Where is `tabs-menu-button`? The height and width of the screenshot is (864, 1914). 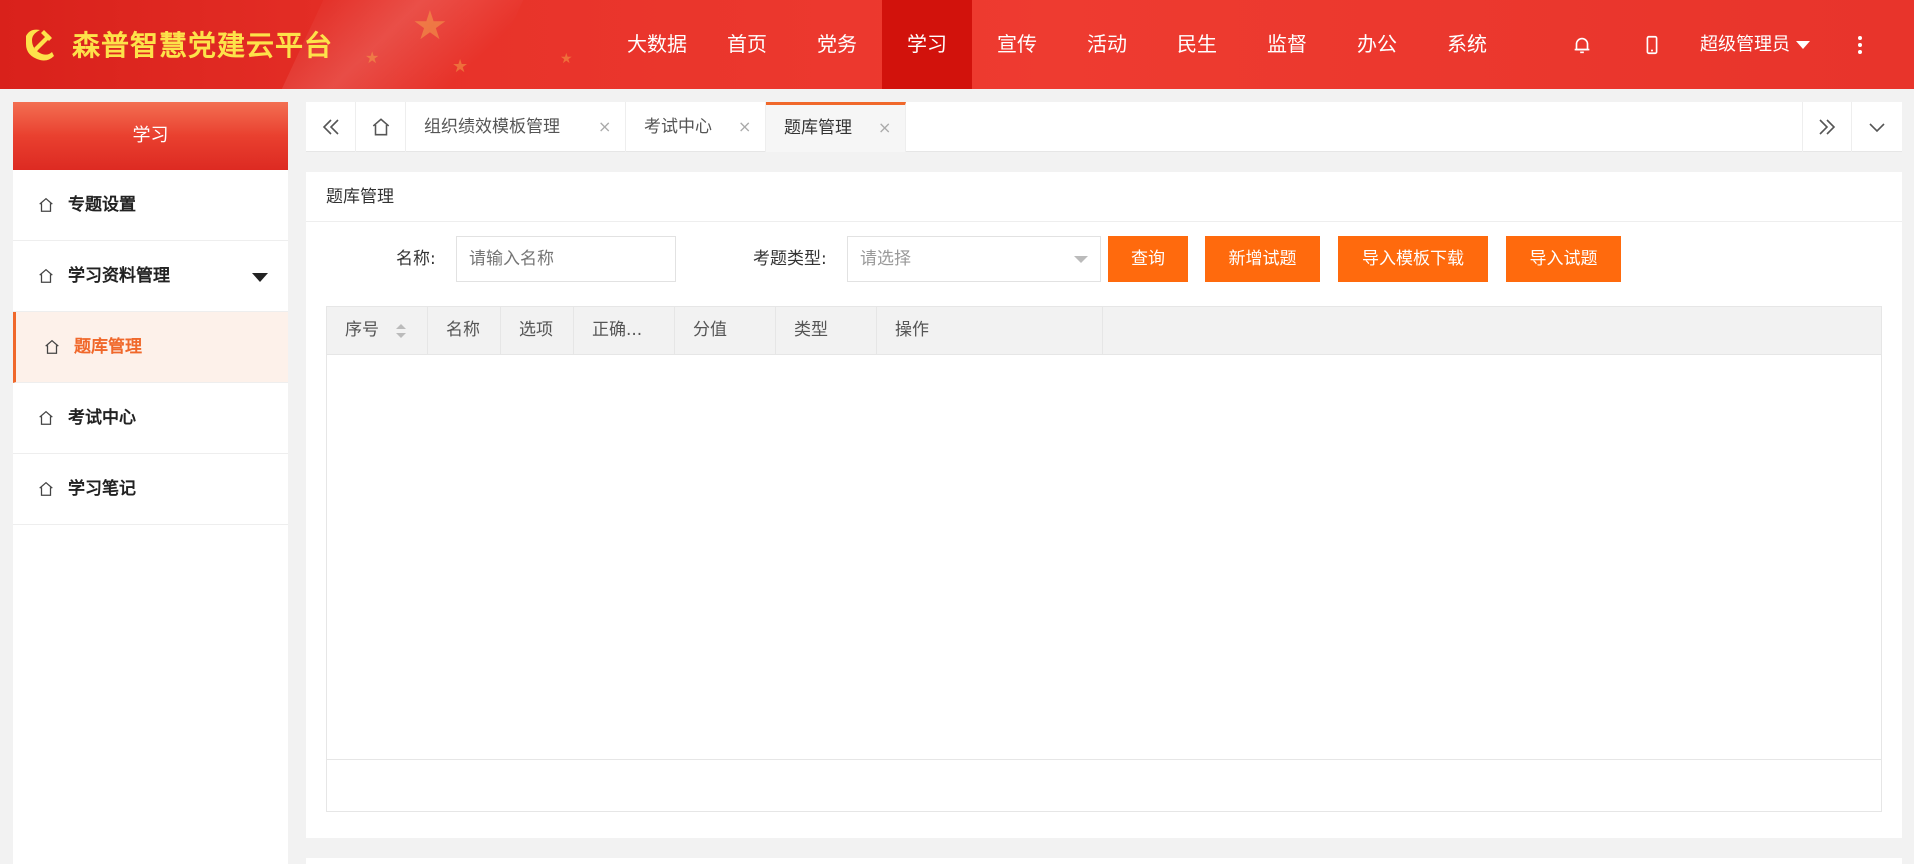 tabs-menu-button is located at coordinates (1877, 127).